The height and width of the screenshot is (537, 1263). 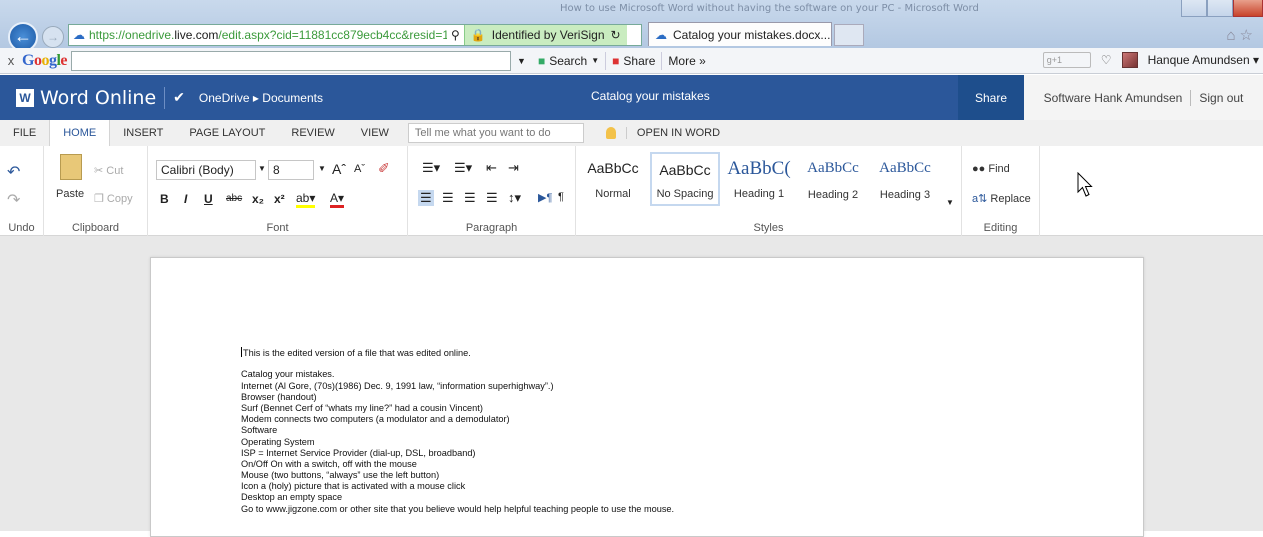 What do you see at coordinates (279, 199) in the screenshot?
I see `superscript-icon: x²` at bounding box center [279, 199].